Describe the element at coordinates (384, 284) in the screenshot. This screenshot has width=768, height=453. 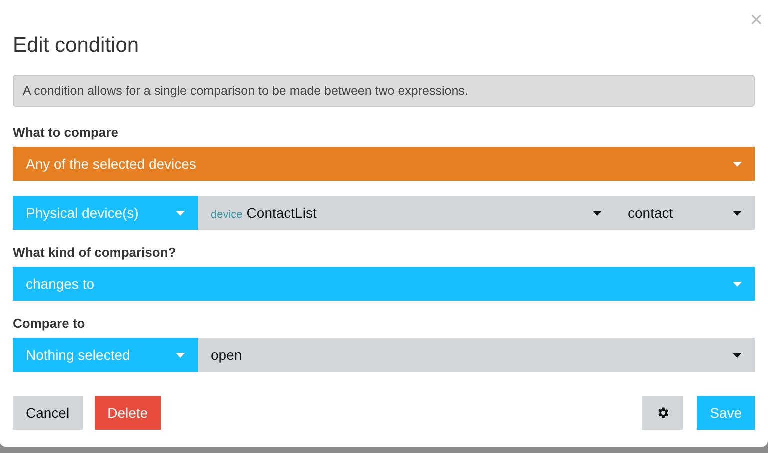
I see `dropdown: changes to` at that location.